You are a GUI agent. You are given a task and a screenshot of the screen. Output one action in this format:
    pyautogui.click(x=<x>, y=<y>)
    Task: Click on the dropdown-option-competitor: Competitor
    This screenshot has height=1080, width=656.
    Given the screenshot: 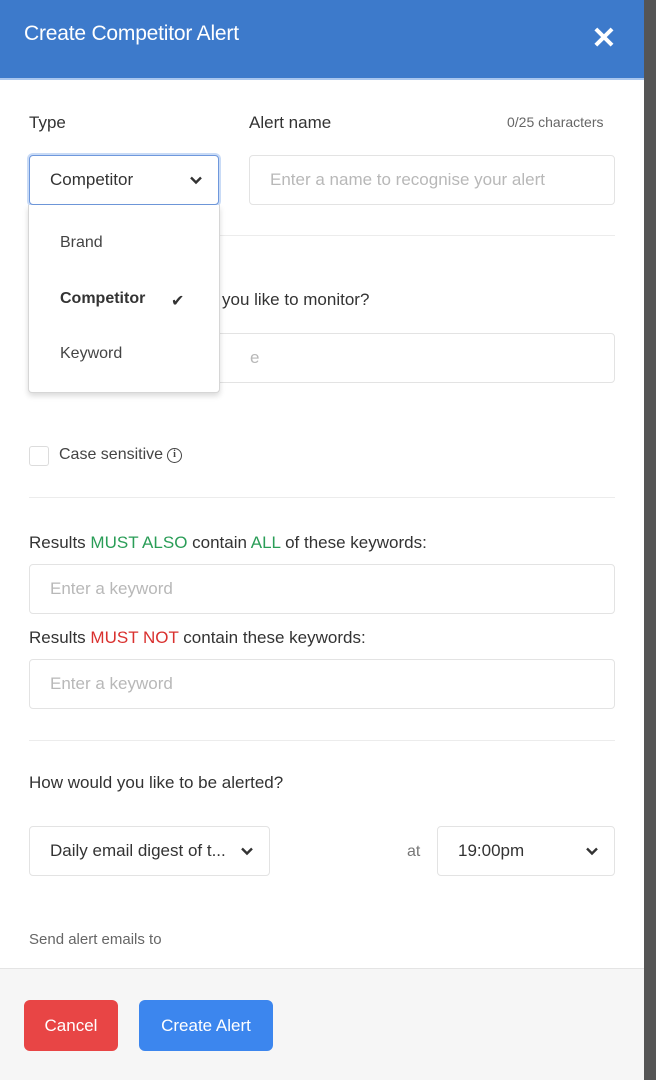 What is the action you would take?
    pyautogui.click(x=102, y=299)
    